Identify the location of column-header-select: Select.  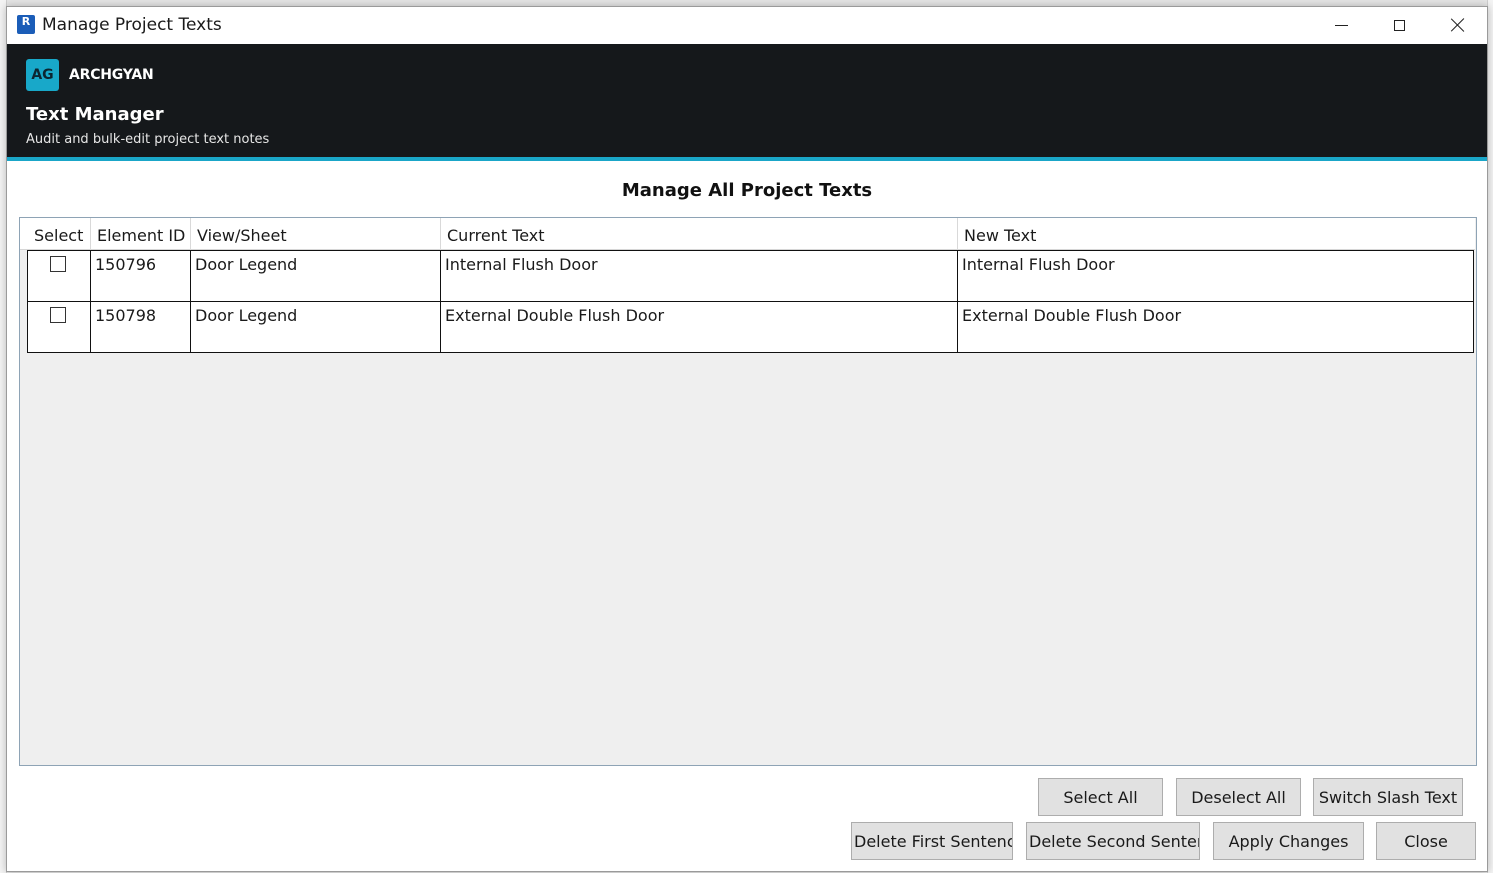
(55, 234).